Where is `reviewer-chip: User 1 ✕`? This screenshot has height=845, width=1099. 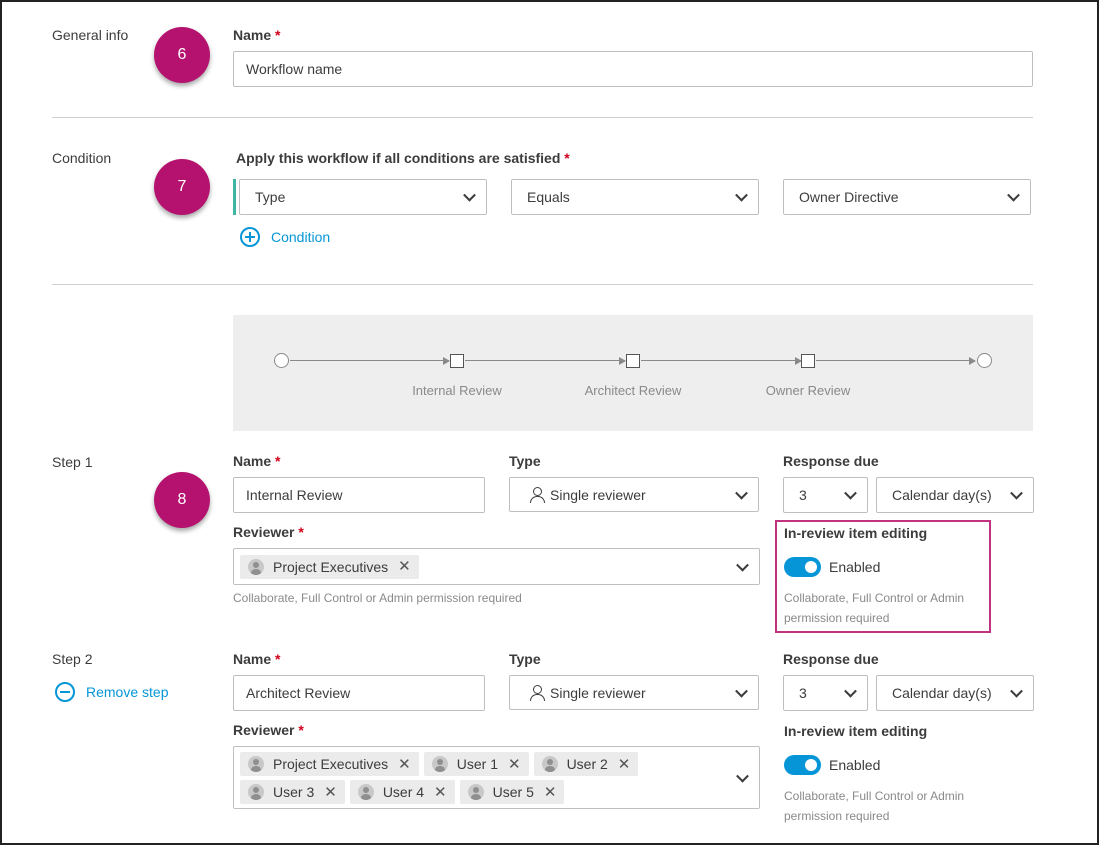 reviewer-chip: User 1 ✕ is located at coordinates (476, 764).